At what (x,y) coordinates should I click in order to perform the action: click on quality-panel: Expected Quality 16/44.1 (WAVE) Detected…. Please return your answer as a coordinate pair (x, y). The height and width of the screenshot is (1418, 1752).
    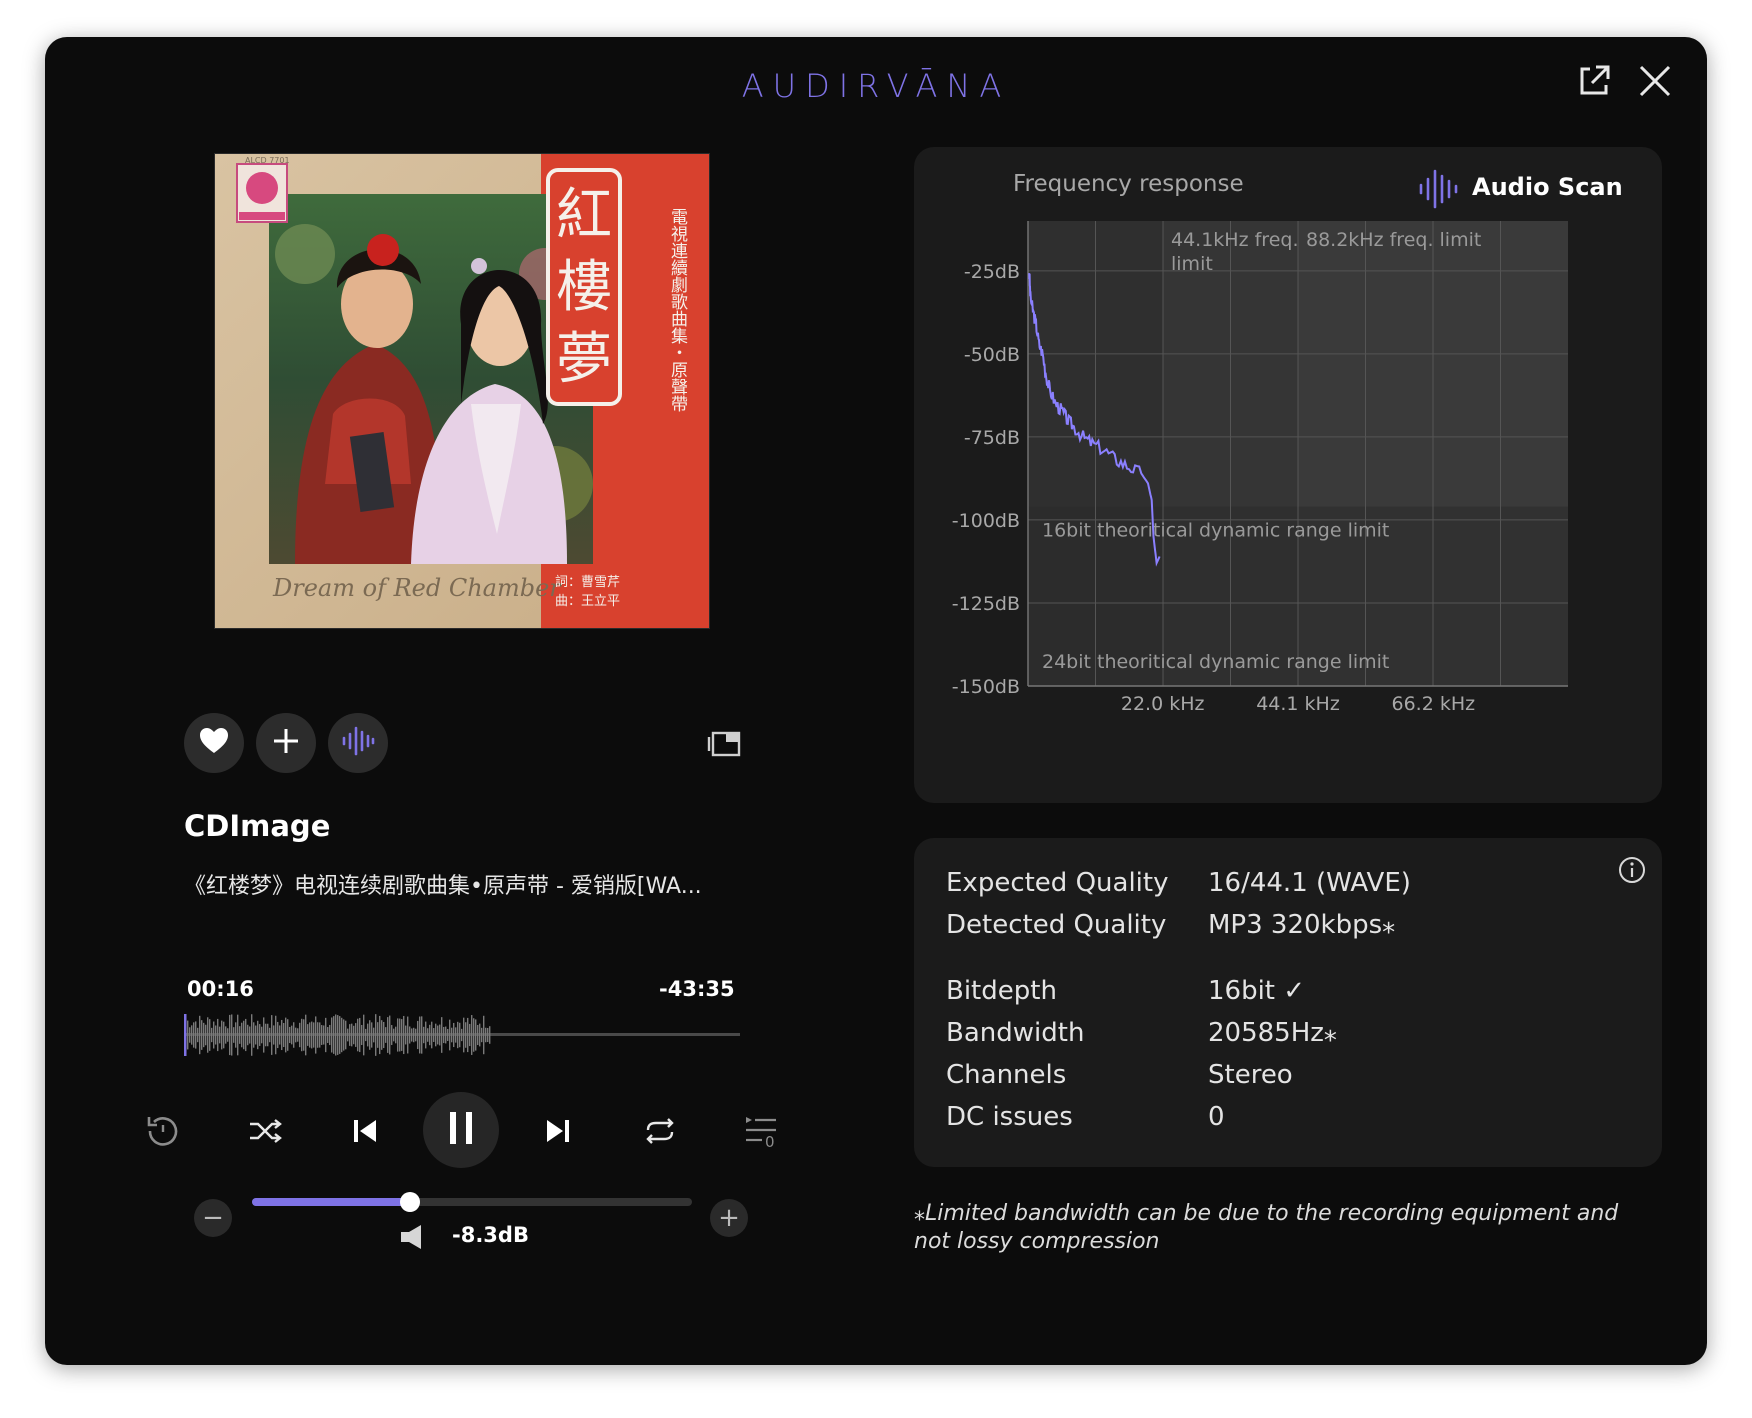
    Looking at the image, I should click on (1288, 1002).